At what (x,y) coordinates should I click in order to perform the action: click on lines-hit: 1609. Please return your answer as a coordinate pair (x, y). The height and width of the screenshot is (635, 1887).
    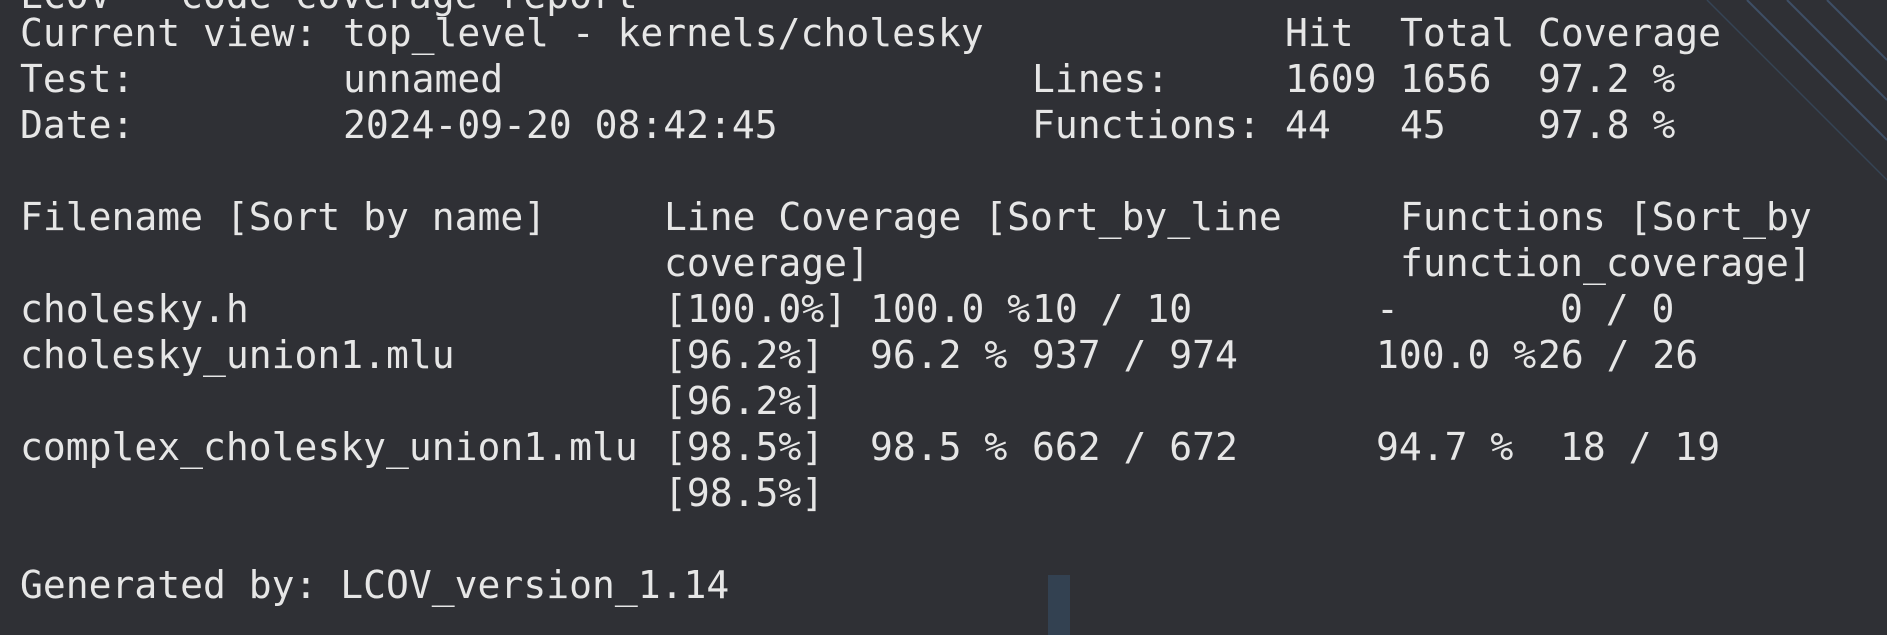
    Looking at the image, I should click on (1331, 79).